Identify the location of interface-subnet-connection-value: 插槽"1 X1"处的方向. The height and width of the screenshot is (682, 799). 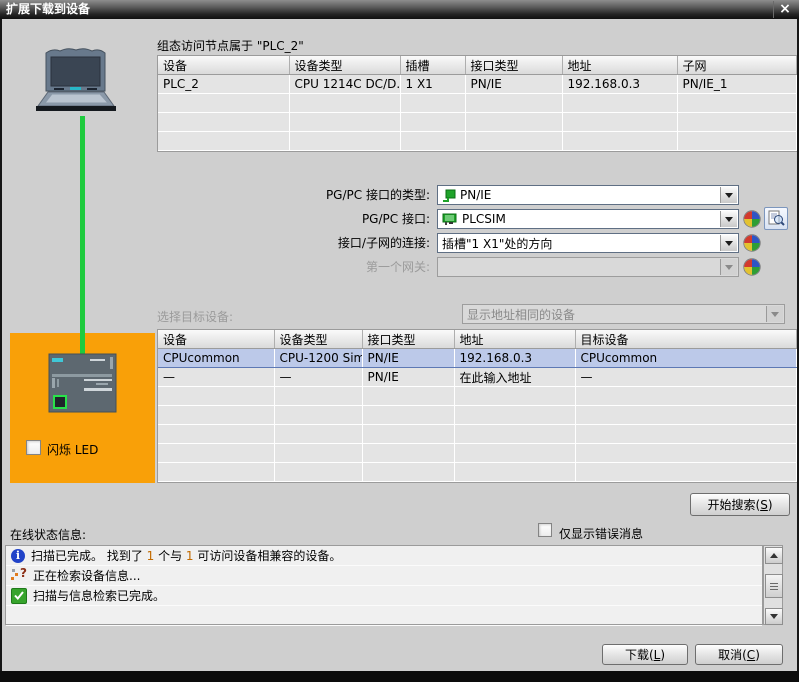
(497, 243).